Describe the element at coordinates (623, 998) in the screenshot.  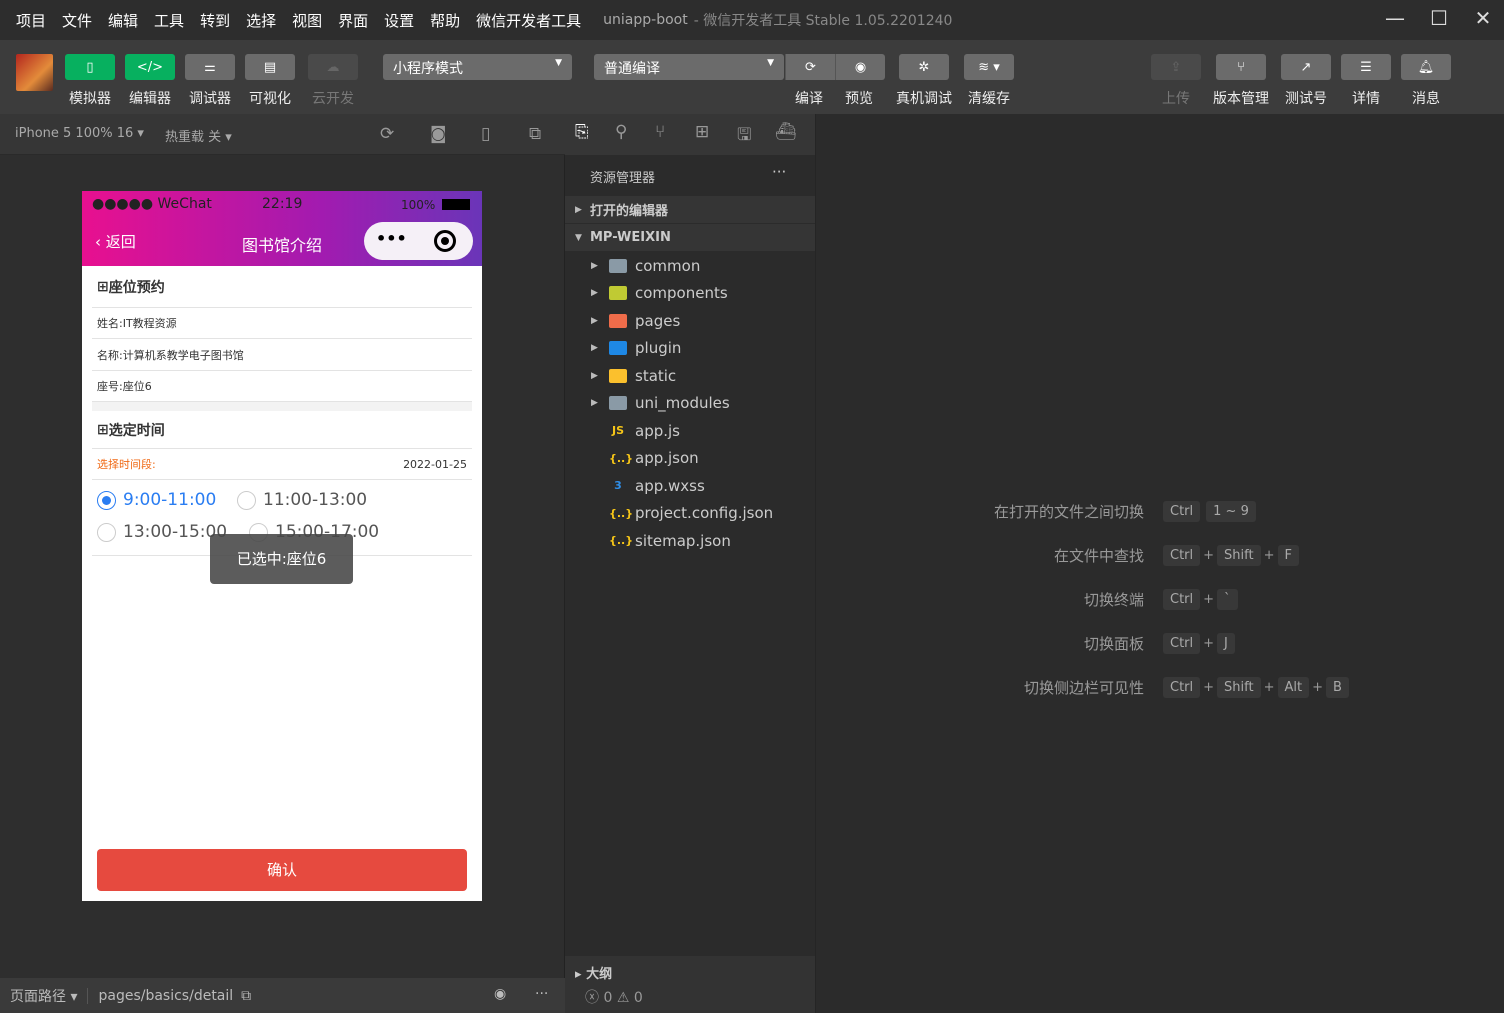
I see `warning-icon: ⚠` at that location.